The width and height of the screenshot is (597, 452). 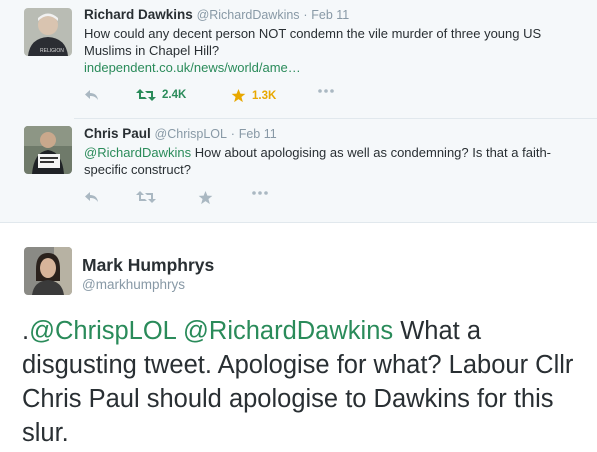 I want to click on favorite-count: 1.3K, so click(x=264, y=95).